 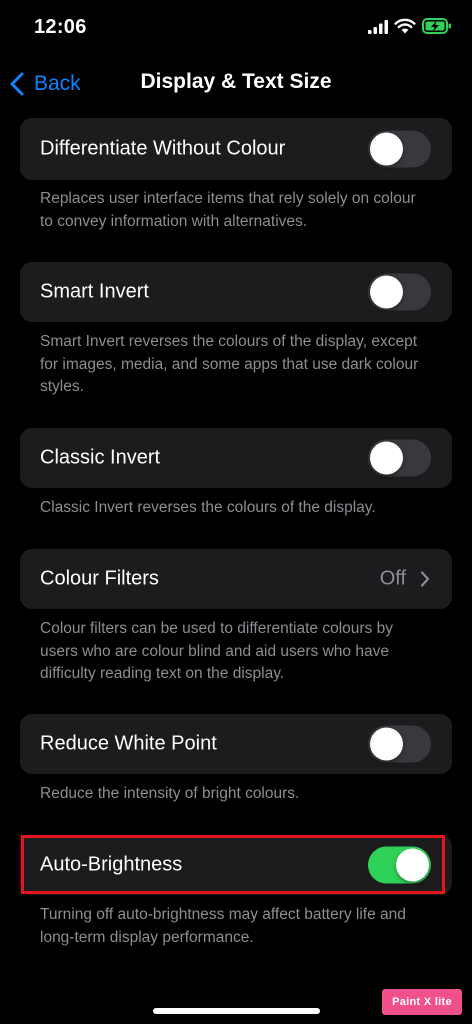 I want to click on signal-icon, so click(x=378, y=27).